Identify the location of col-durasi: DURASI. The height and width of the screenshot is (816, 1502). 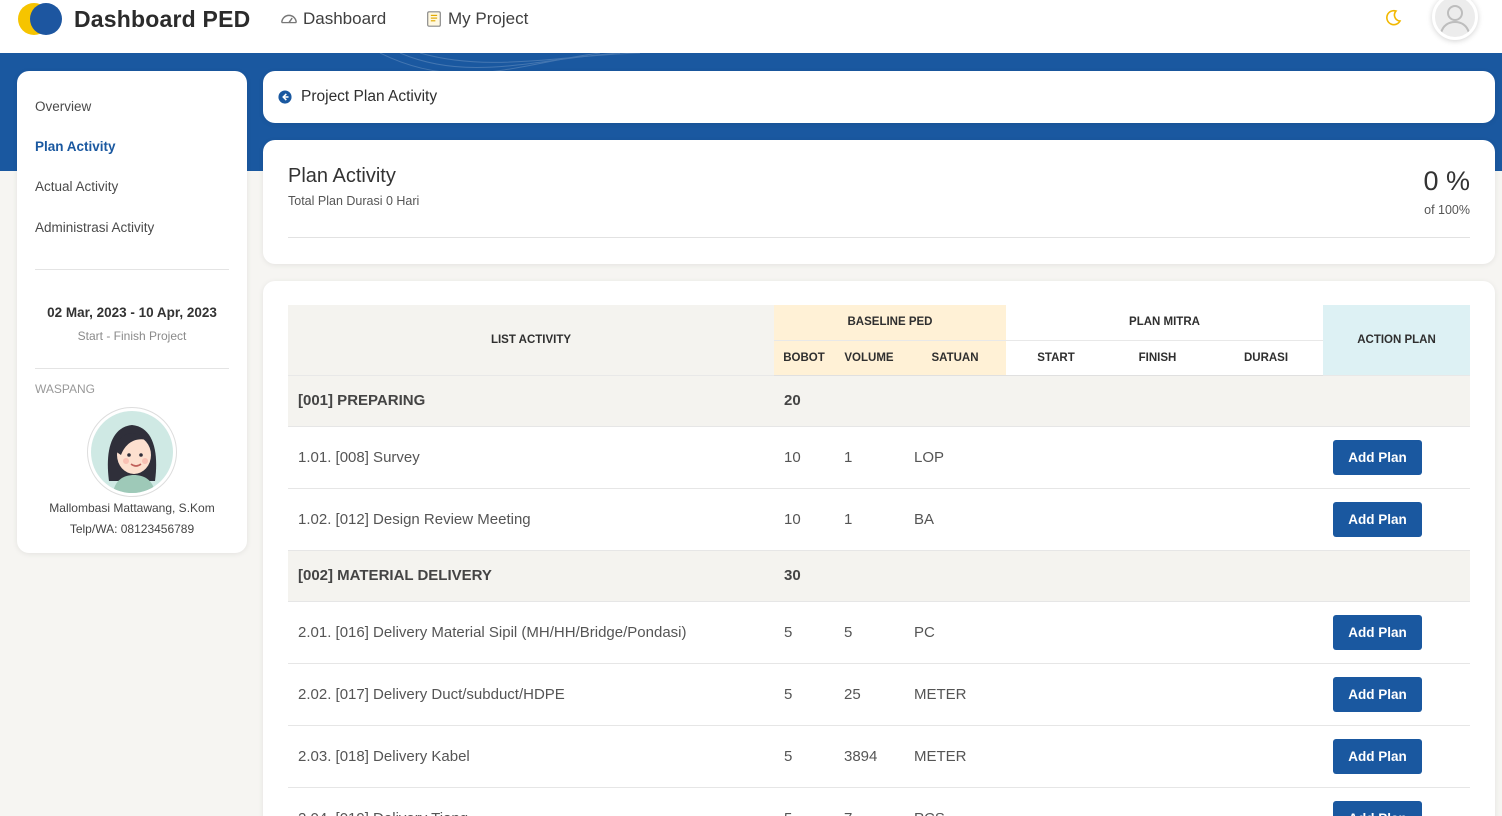
(1266, 358).